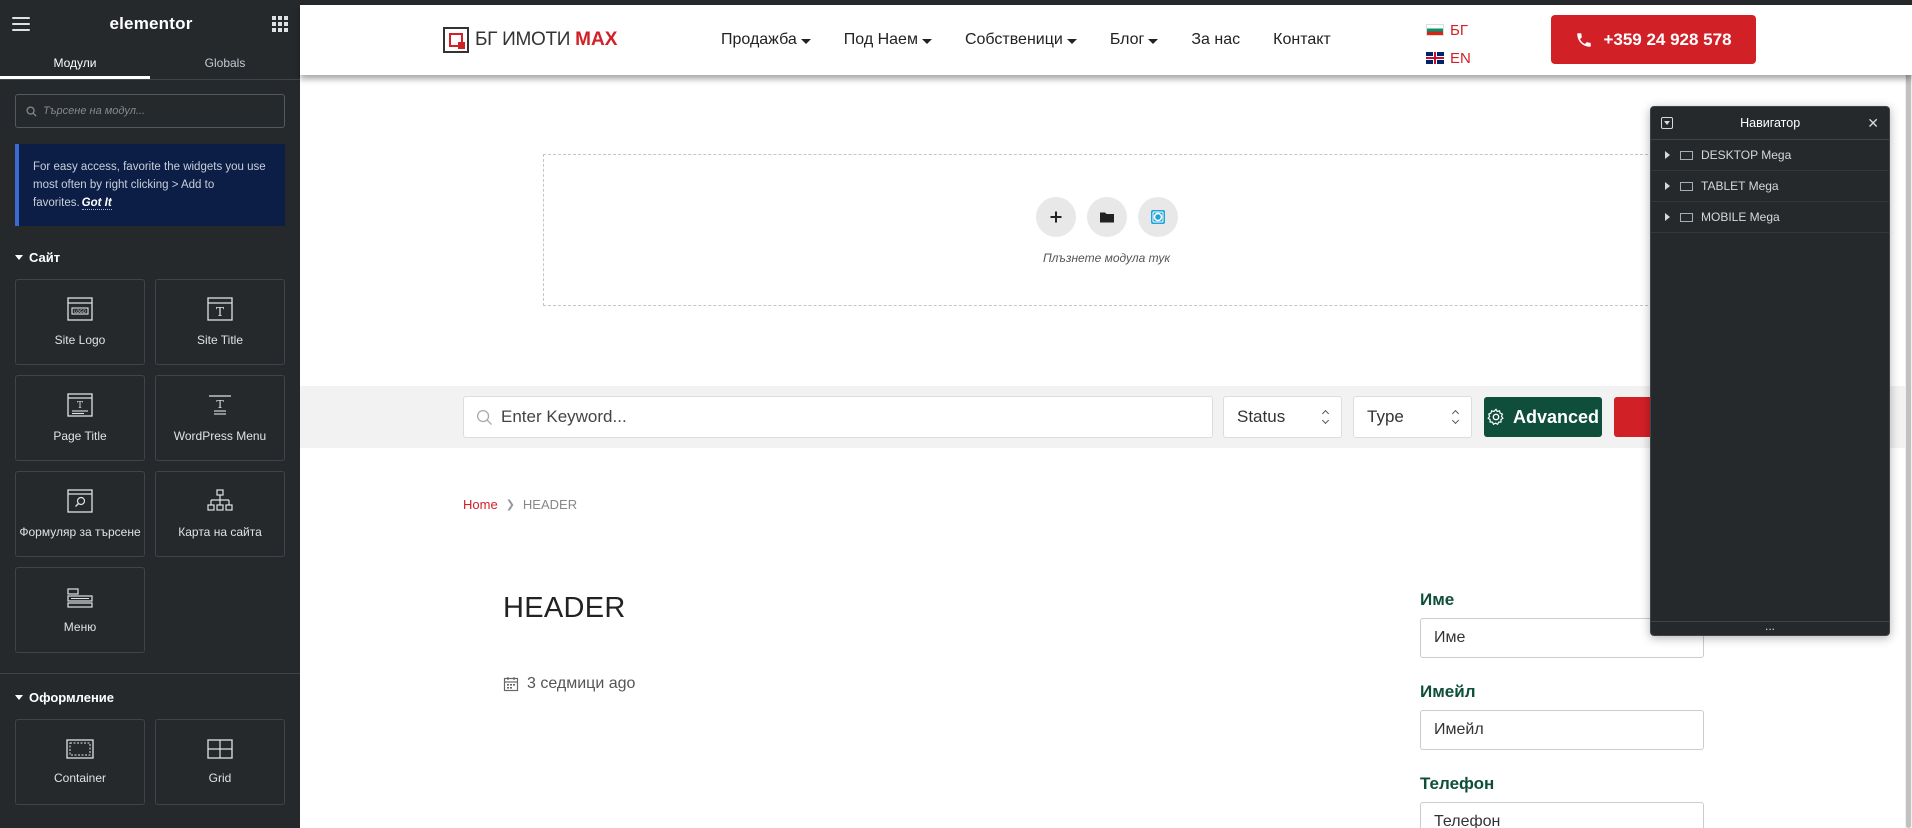  I want to click on widget-label: WordPress Menu, so click(220, 436).